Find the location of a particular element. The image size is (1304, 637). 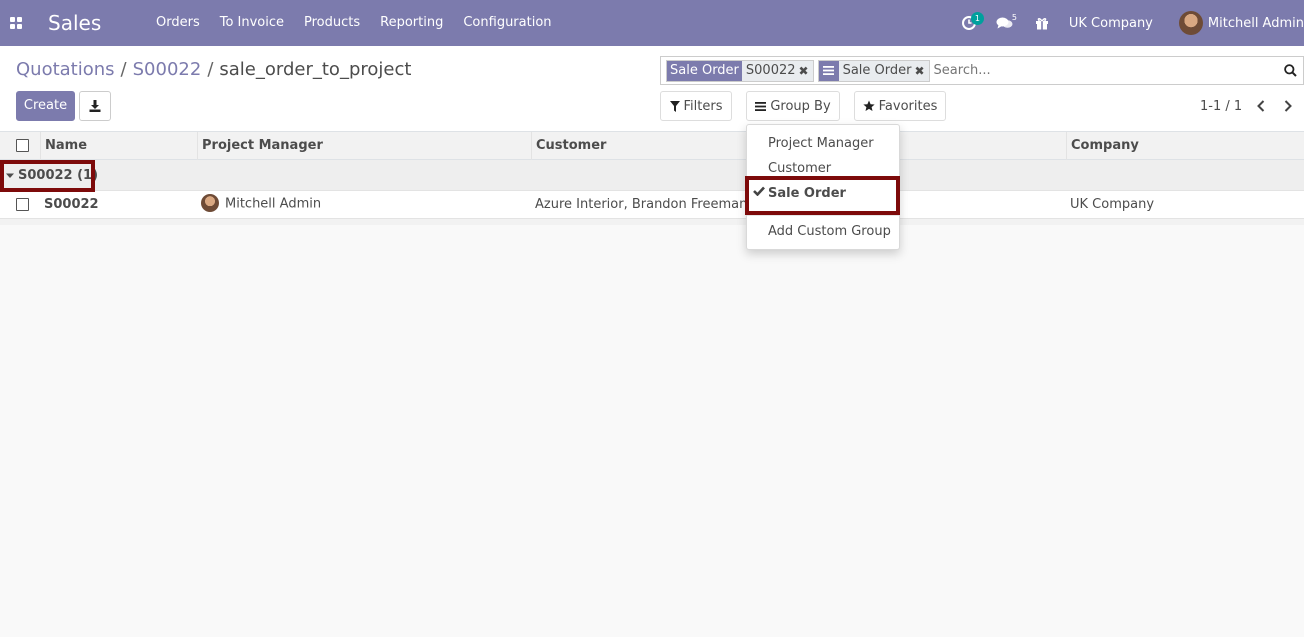

chevron-left-icon is located at coordinates (1261, 106).